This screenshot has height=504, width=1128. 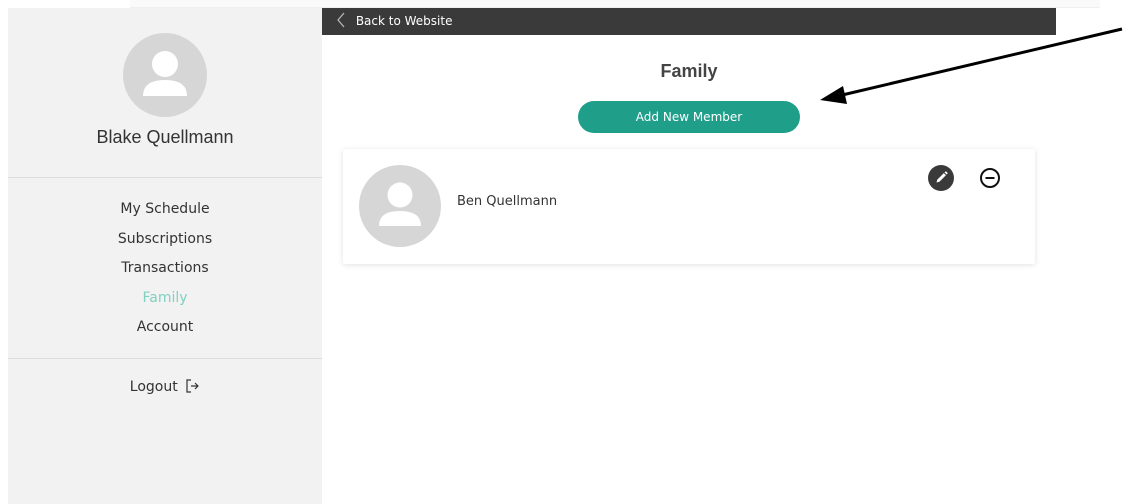 I want to click on pencil-icon, so click(x=941, y=178).